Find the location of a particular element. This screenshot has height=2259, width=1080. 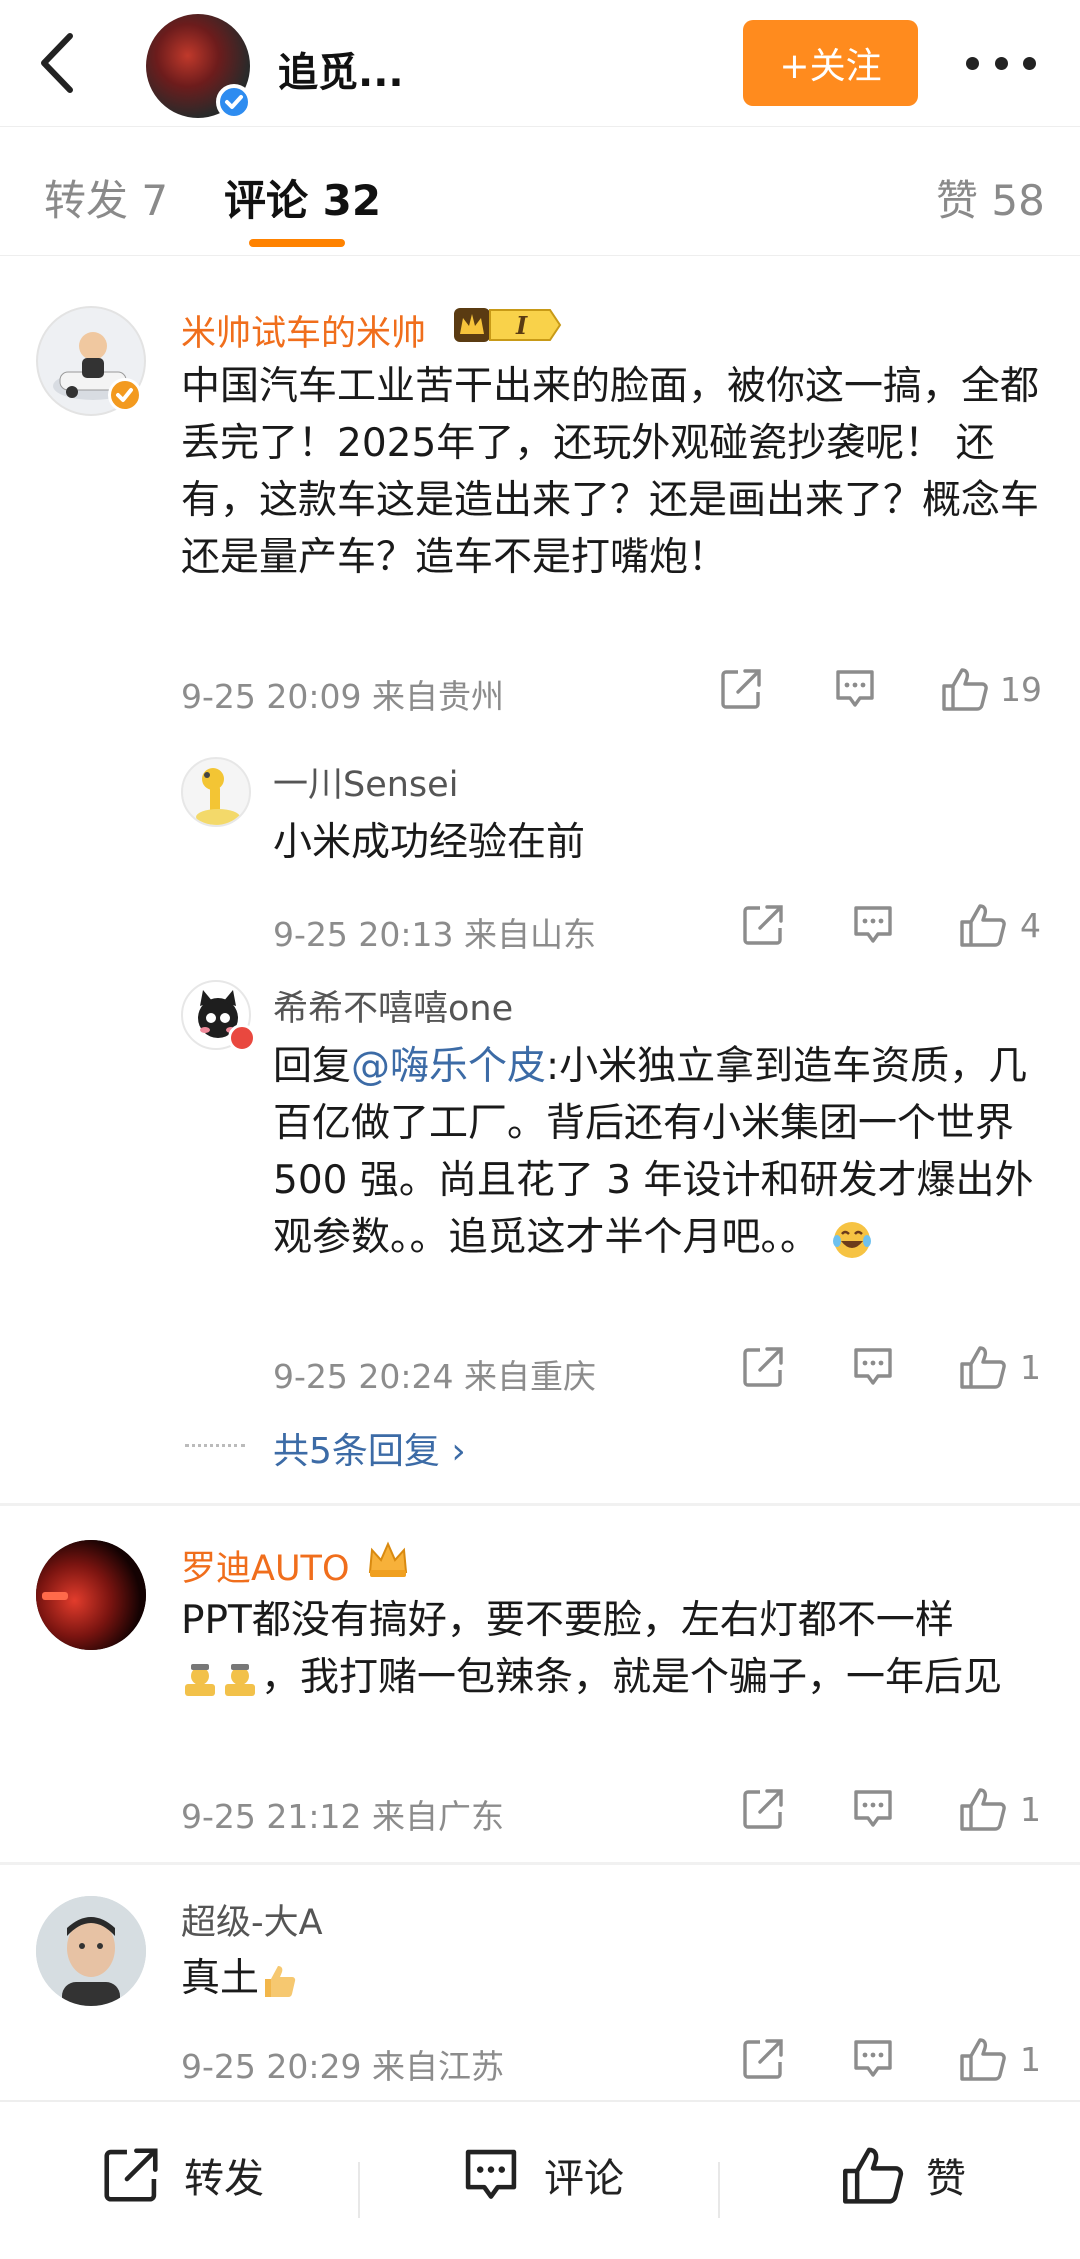

emoji-icon is located at coordinates (220, 1679).